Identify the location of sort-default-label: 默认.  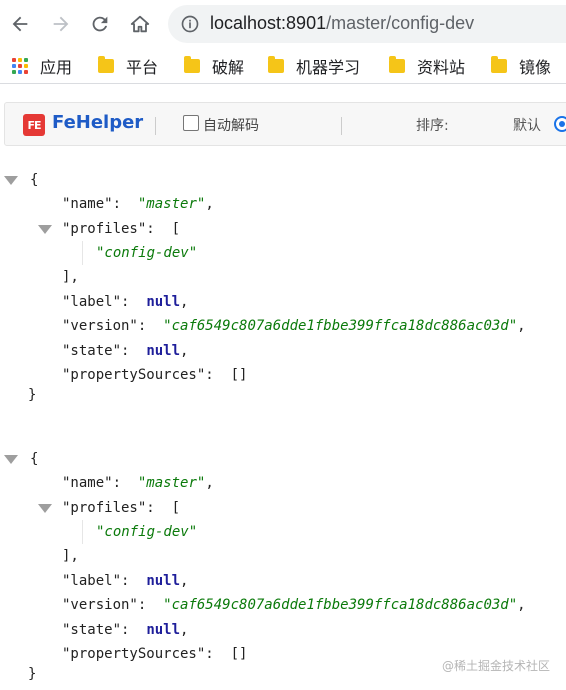
(527, 125).